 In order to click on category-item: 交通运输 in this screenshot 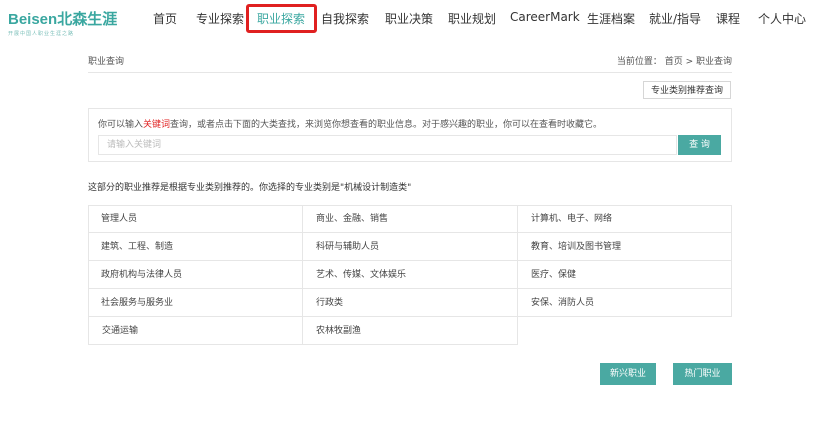, I will do `click(195, 331)`.